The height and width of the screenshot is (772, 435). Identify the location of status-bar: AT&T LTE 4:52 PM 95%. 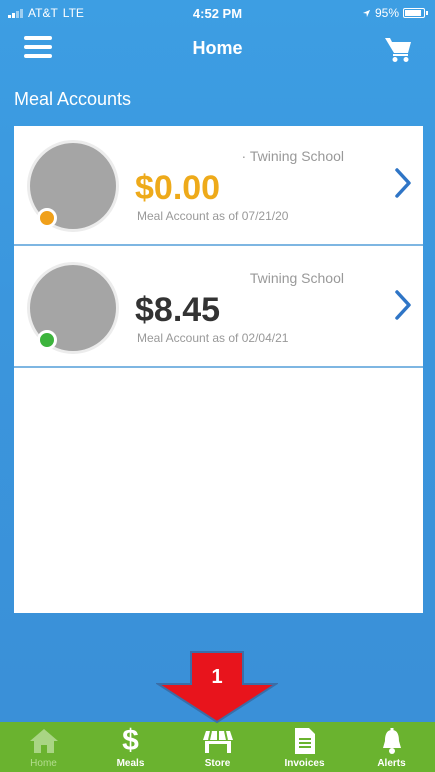
(217, 13).